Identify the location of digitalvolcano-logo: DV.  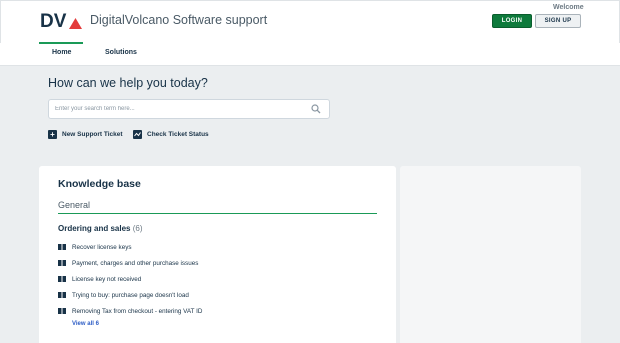
(61, 20).